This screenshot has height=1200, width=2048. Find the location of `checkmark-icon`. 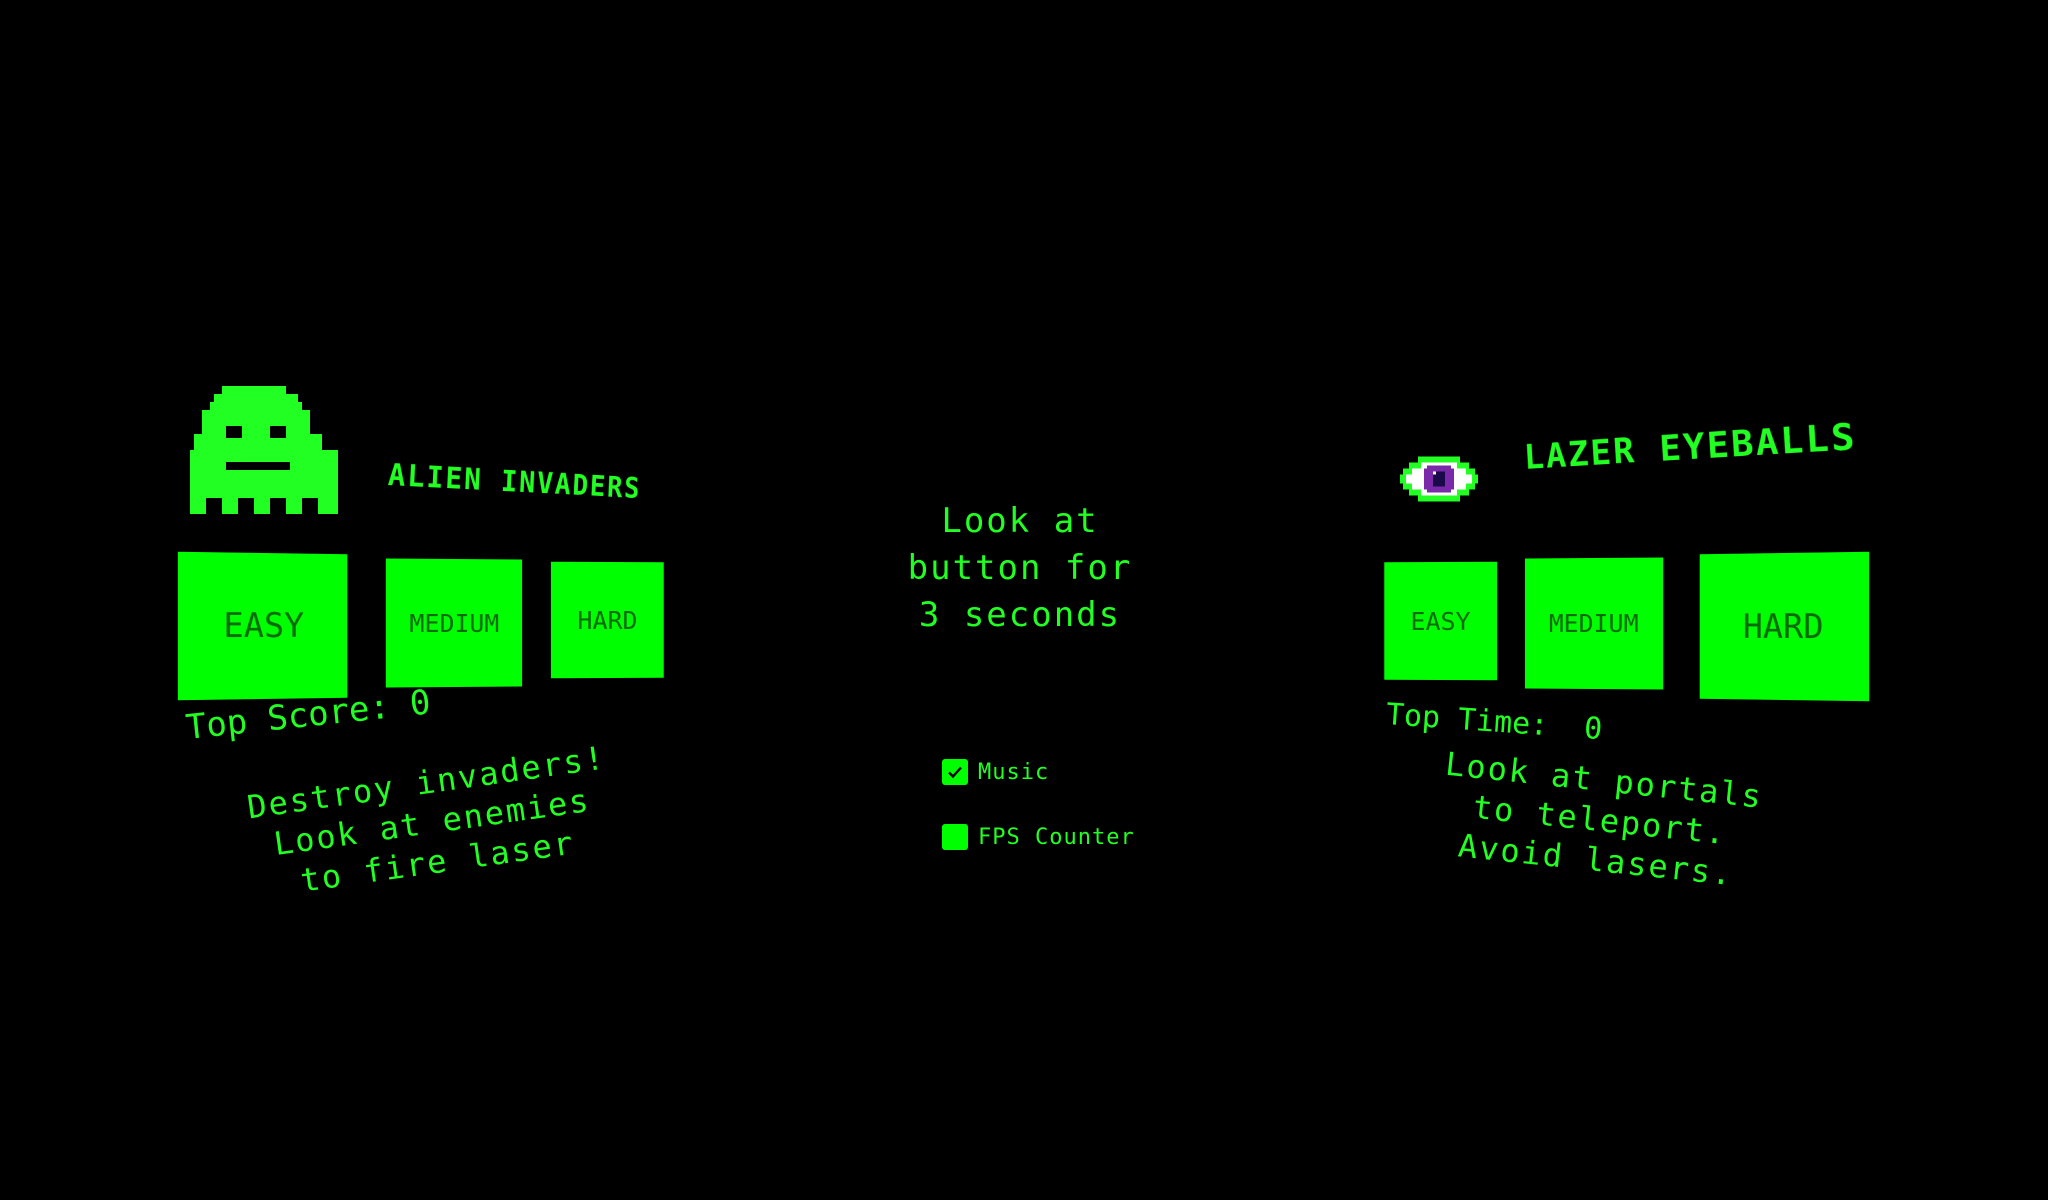

checkmark-icon is located at coordinates (955, 772).